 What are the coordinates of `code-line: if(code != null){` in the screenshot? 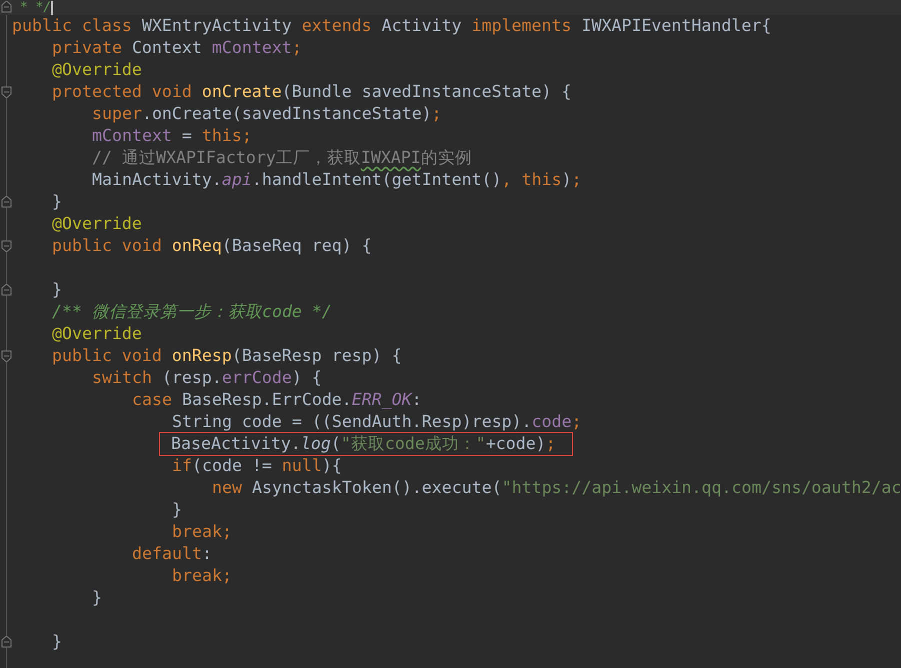 It's located at (257, 466).